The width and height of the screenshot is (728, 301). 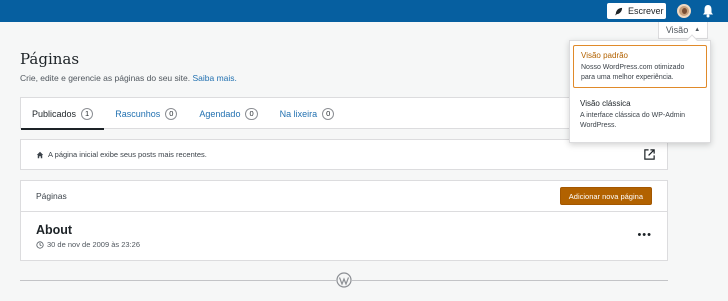 I want to click on learn-more-link: Saiba mais., so click(x=214, y=78).